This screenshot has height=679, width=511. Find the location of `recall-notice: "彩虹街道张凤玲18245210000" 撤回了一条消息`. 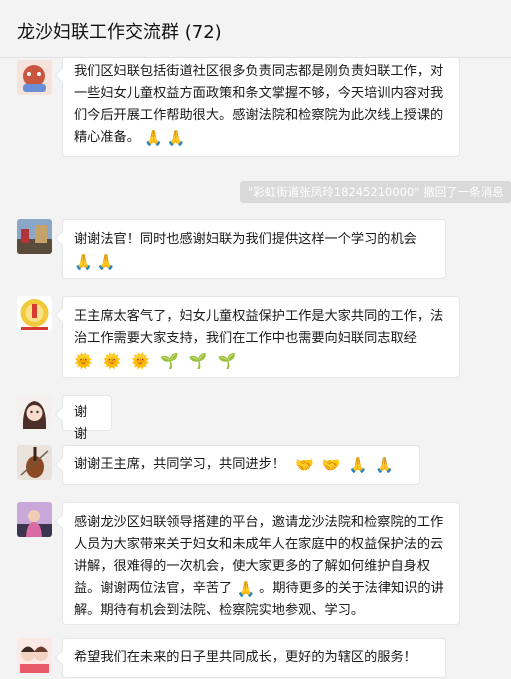

recall-notice: "彩虹街道张凤玲18245210000" 撤回了一条消息 is located at coordinates (375, 192).